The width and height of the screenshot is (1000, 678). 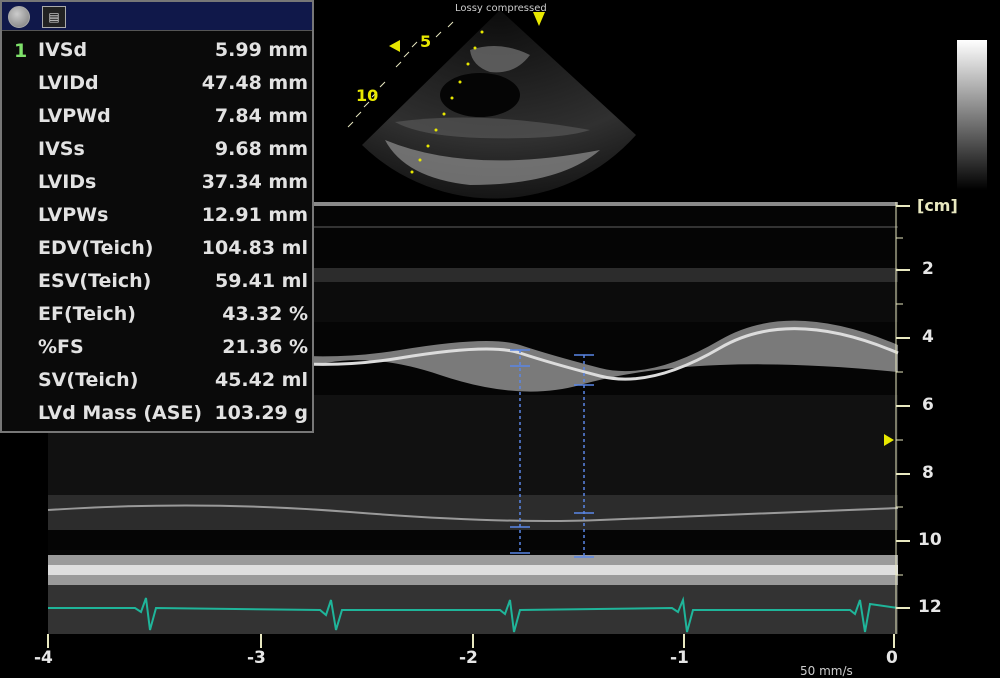 What do you see at coordinates (43, 658) in the screenshot?
I see `time-label: -4` at bounding box center [43, 658].